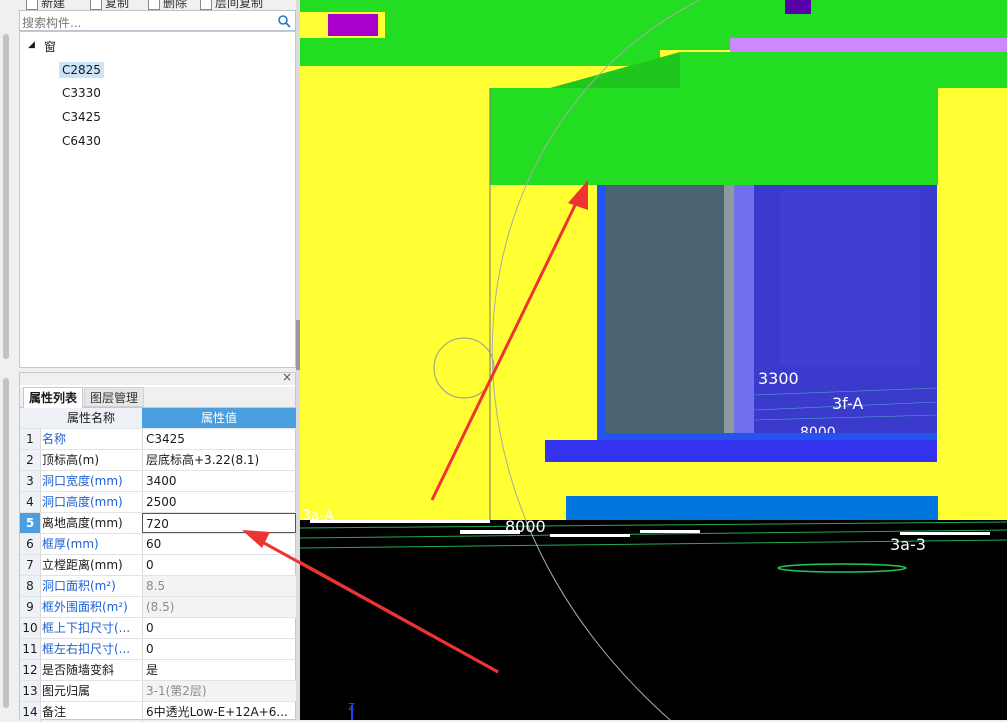 This screenshot has height=722, width=1007. Describe the element at coordinates (219, 439) in the screenshot. I see `property-value: C3425` at that location.